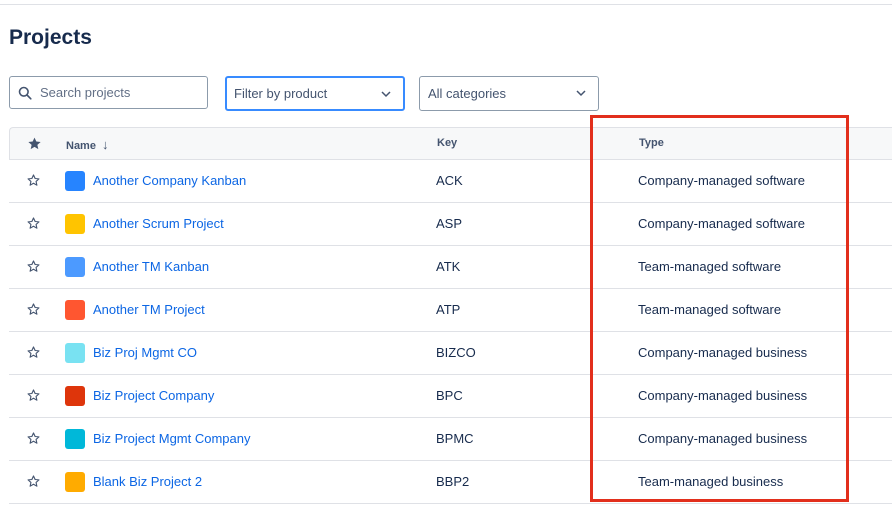 This screenshot has width=892, height=506. Describe the element at coordinates (172, 438) in the screenshot. I see `project-name-link: Biz Project Mgmt Company` at that location.